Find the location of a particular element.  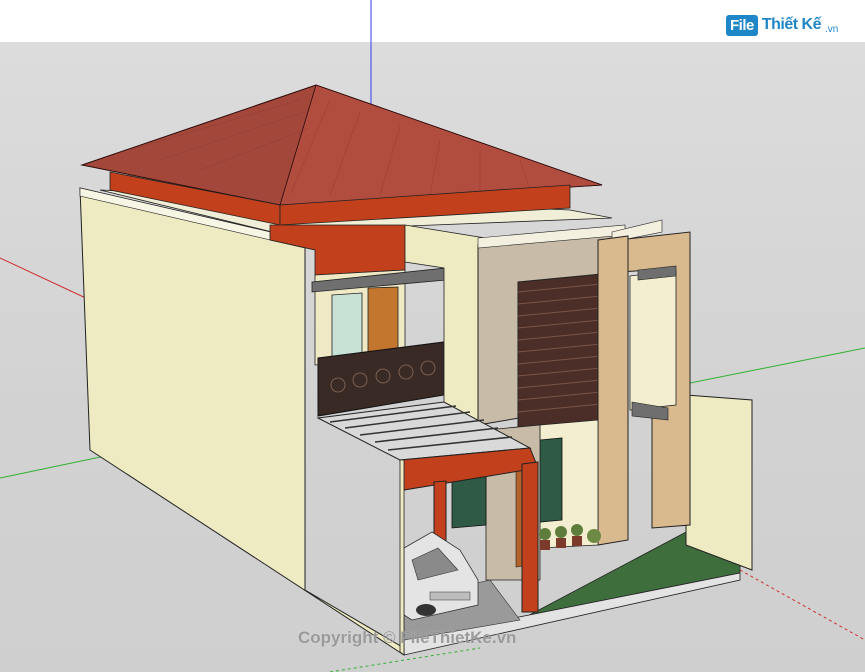

logo-badge: File is located at coordinates (742, 25).